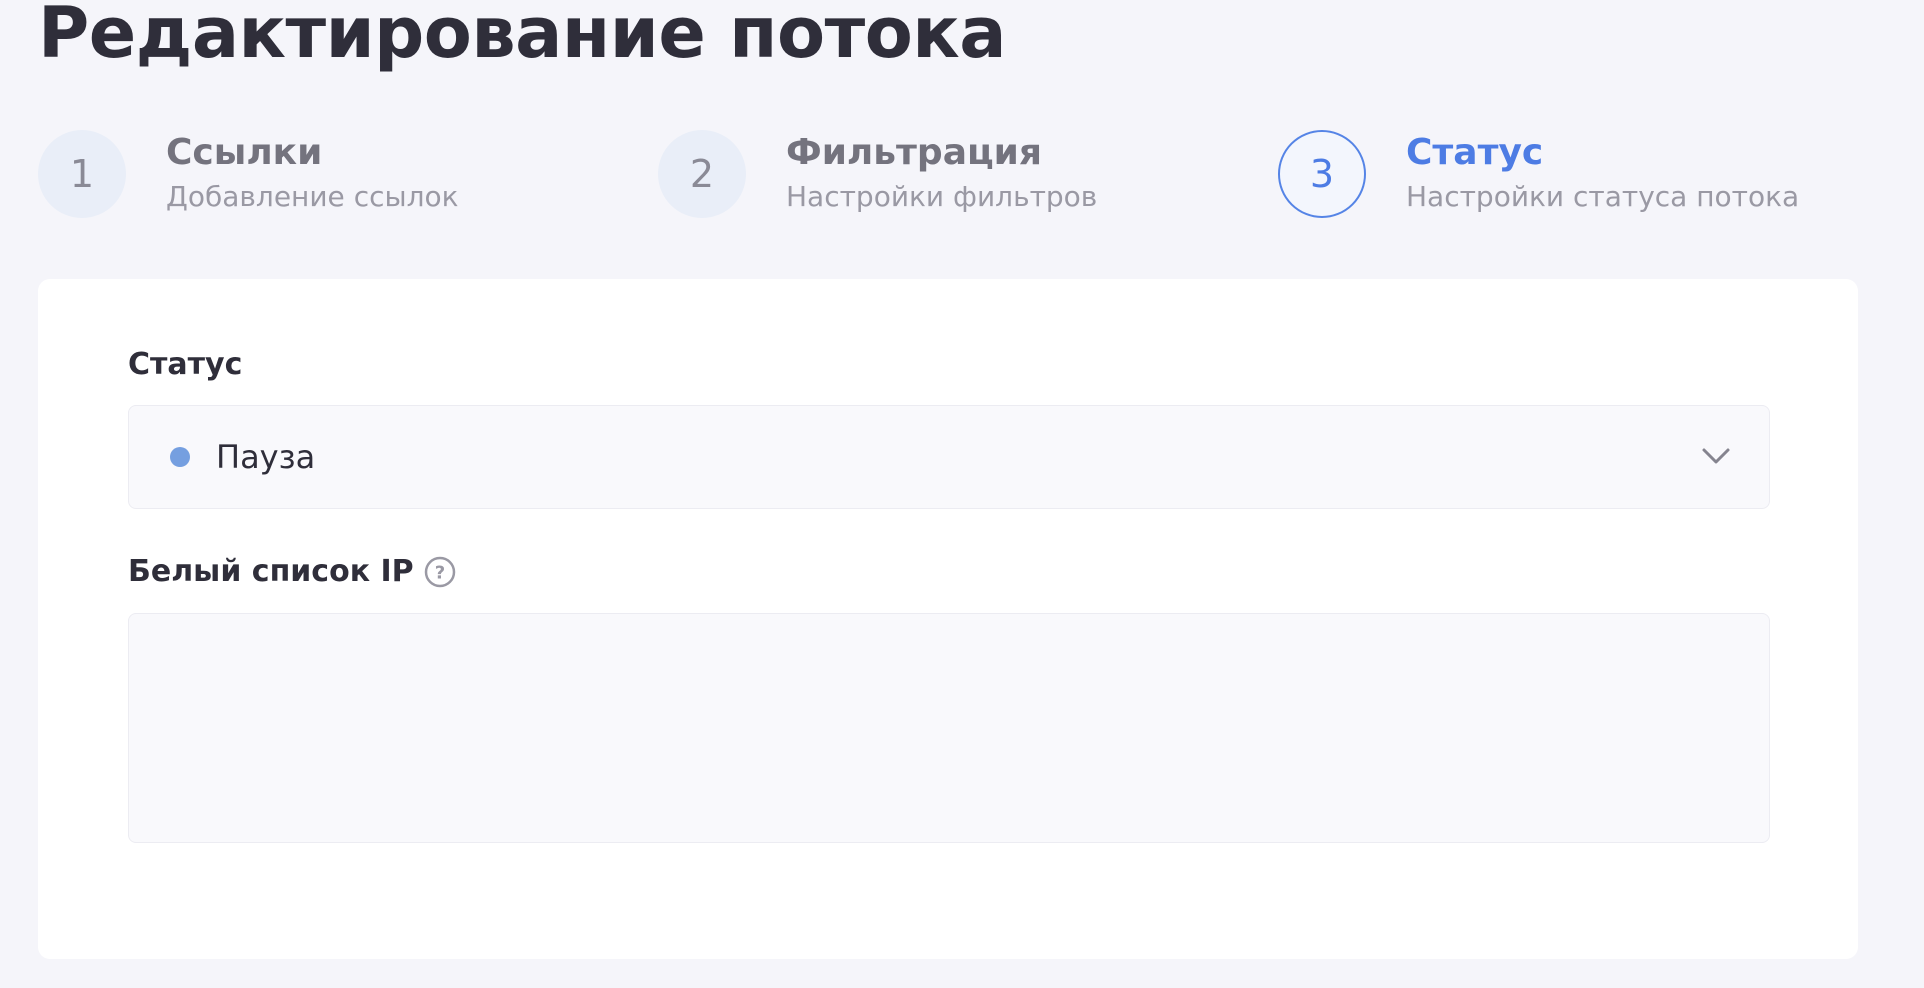 This screenshot has height=988, width=1924. Describe the element at coordinates (914, 152) in the screenshot. I see `step-title: Фильтрация` at that location.